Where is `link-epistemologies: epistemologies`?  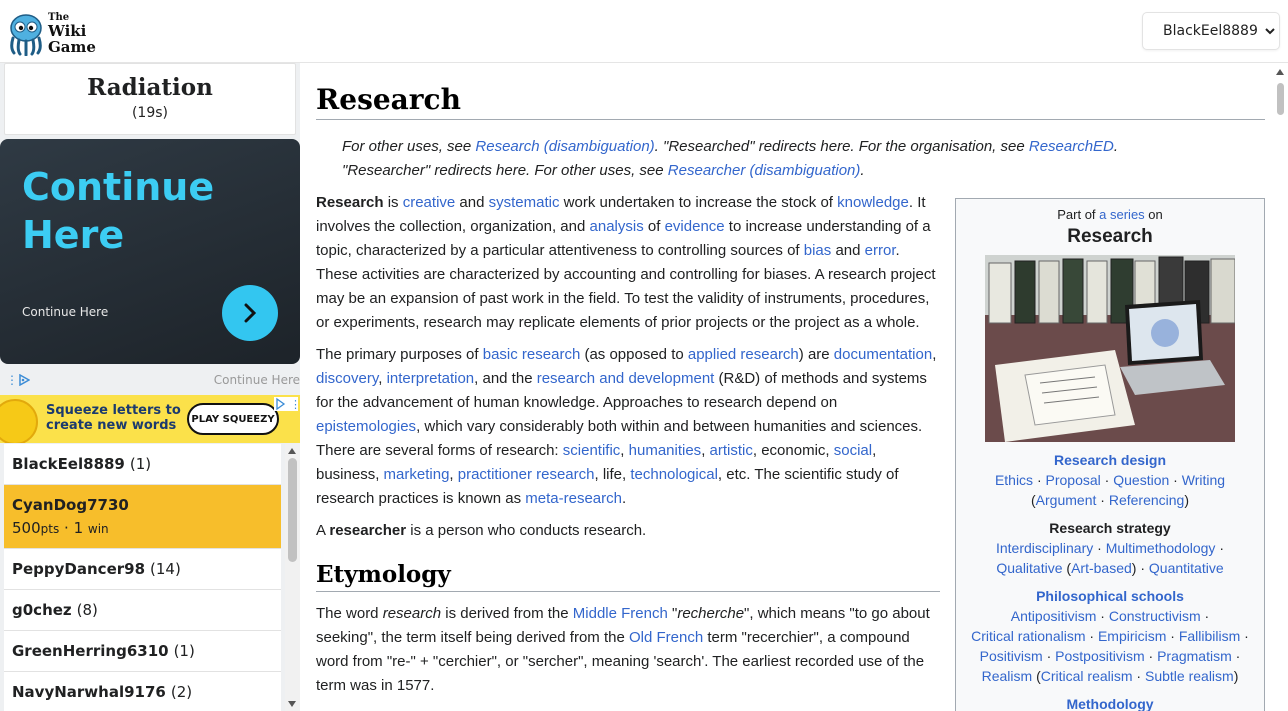
link-epistemologies: epistemologies is located at coordinates (366, 426).